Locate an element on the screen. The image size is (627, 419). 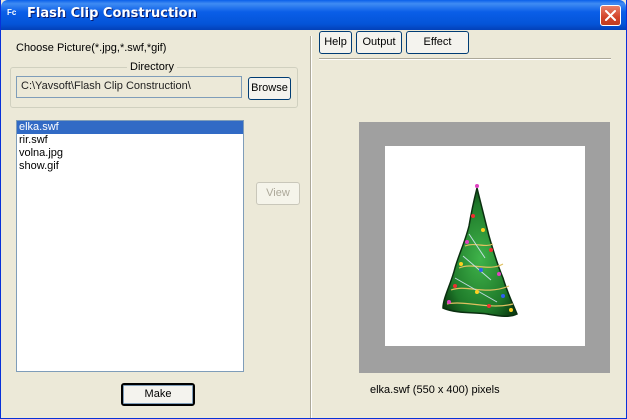
help-button: Help is located at coordinates (335, 42).